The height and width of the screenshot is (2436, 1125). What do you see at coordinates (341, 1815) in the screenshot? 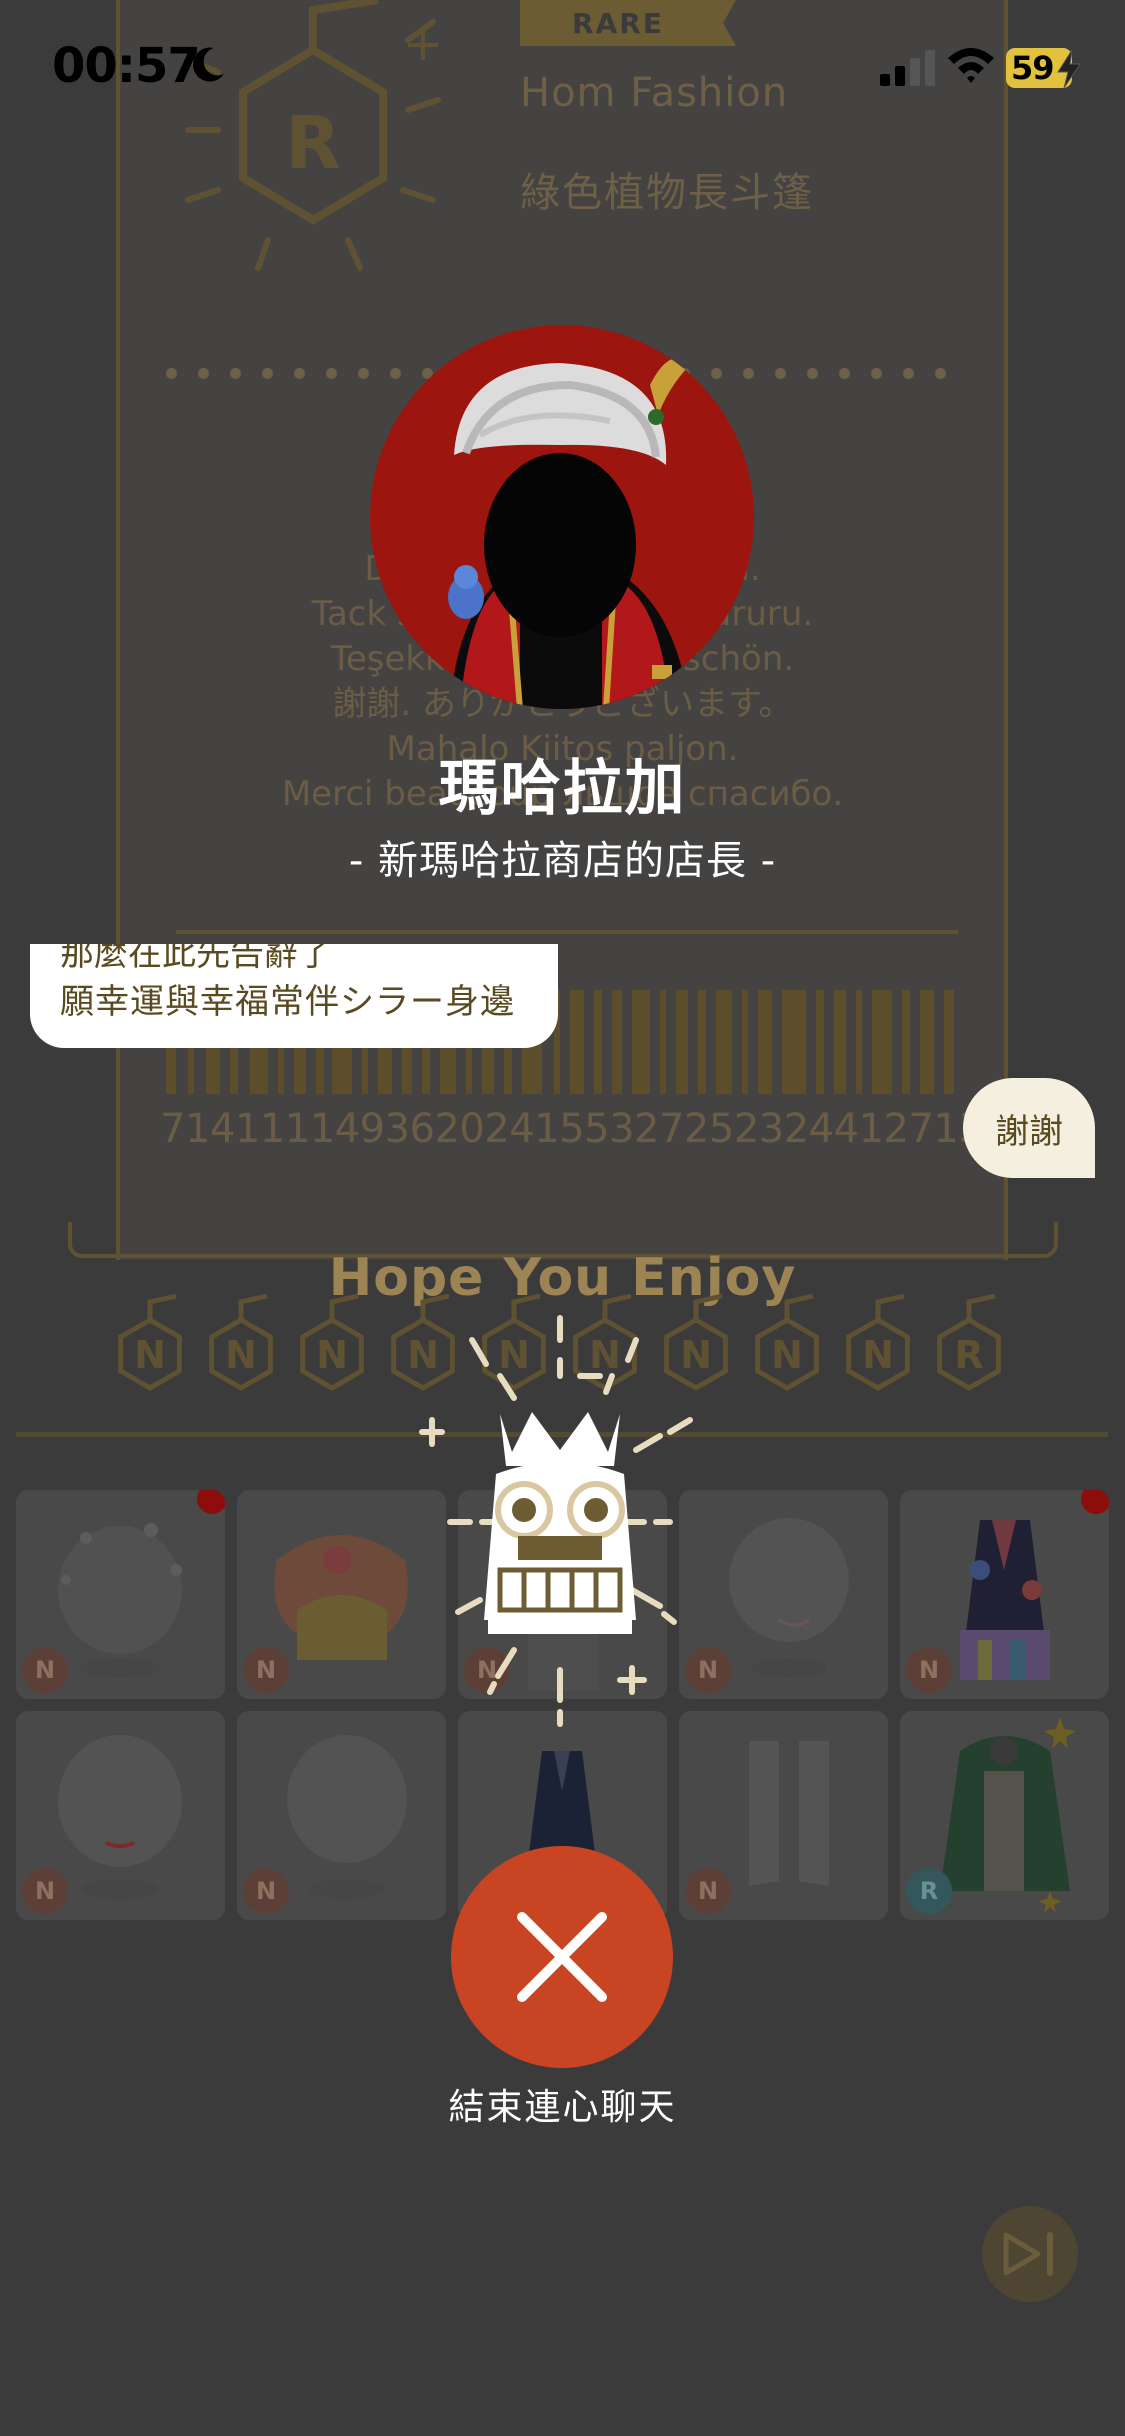
I see `grid-item-7: N` at bounding box center [341, 1815].